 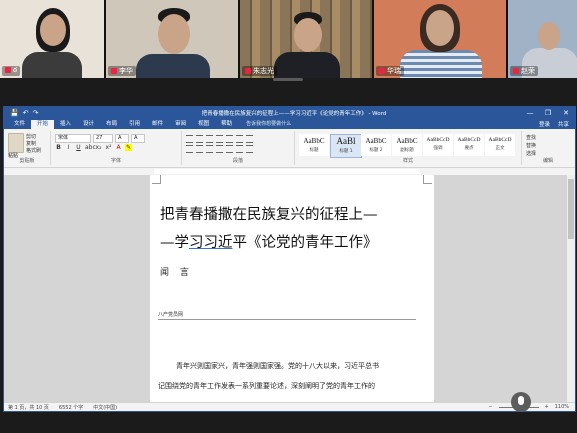 I want to click on tab-file: 文件, so click(x=19, y=124).